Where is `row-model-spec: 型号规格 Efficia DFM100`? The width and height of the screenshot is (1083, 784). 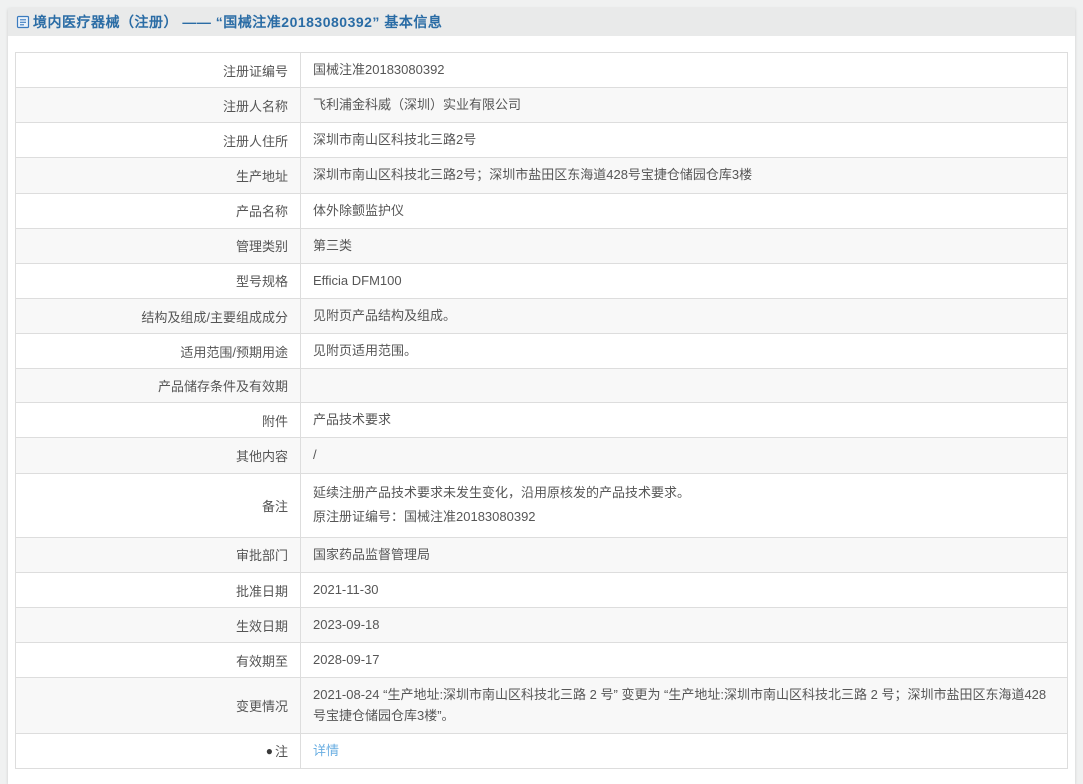 row-model-spec: 型号规格 Efficia DFM100 is located at coordinates (541, 280).